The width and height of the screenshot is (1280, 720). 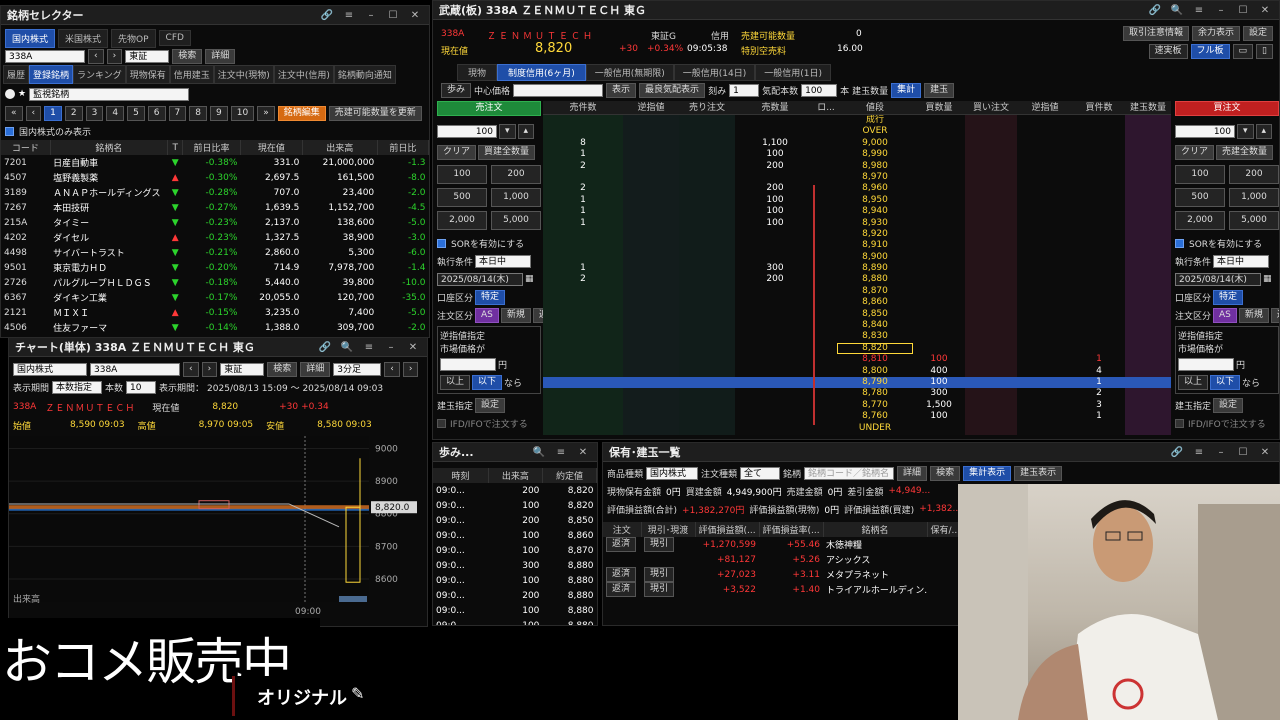 I want to click on group-select: 監視銘柄, so click(x=109, y=94).